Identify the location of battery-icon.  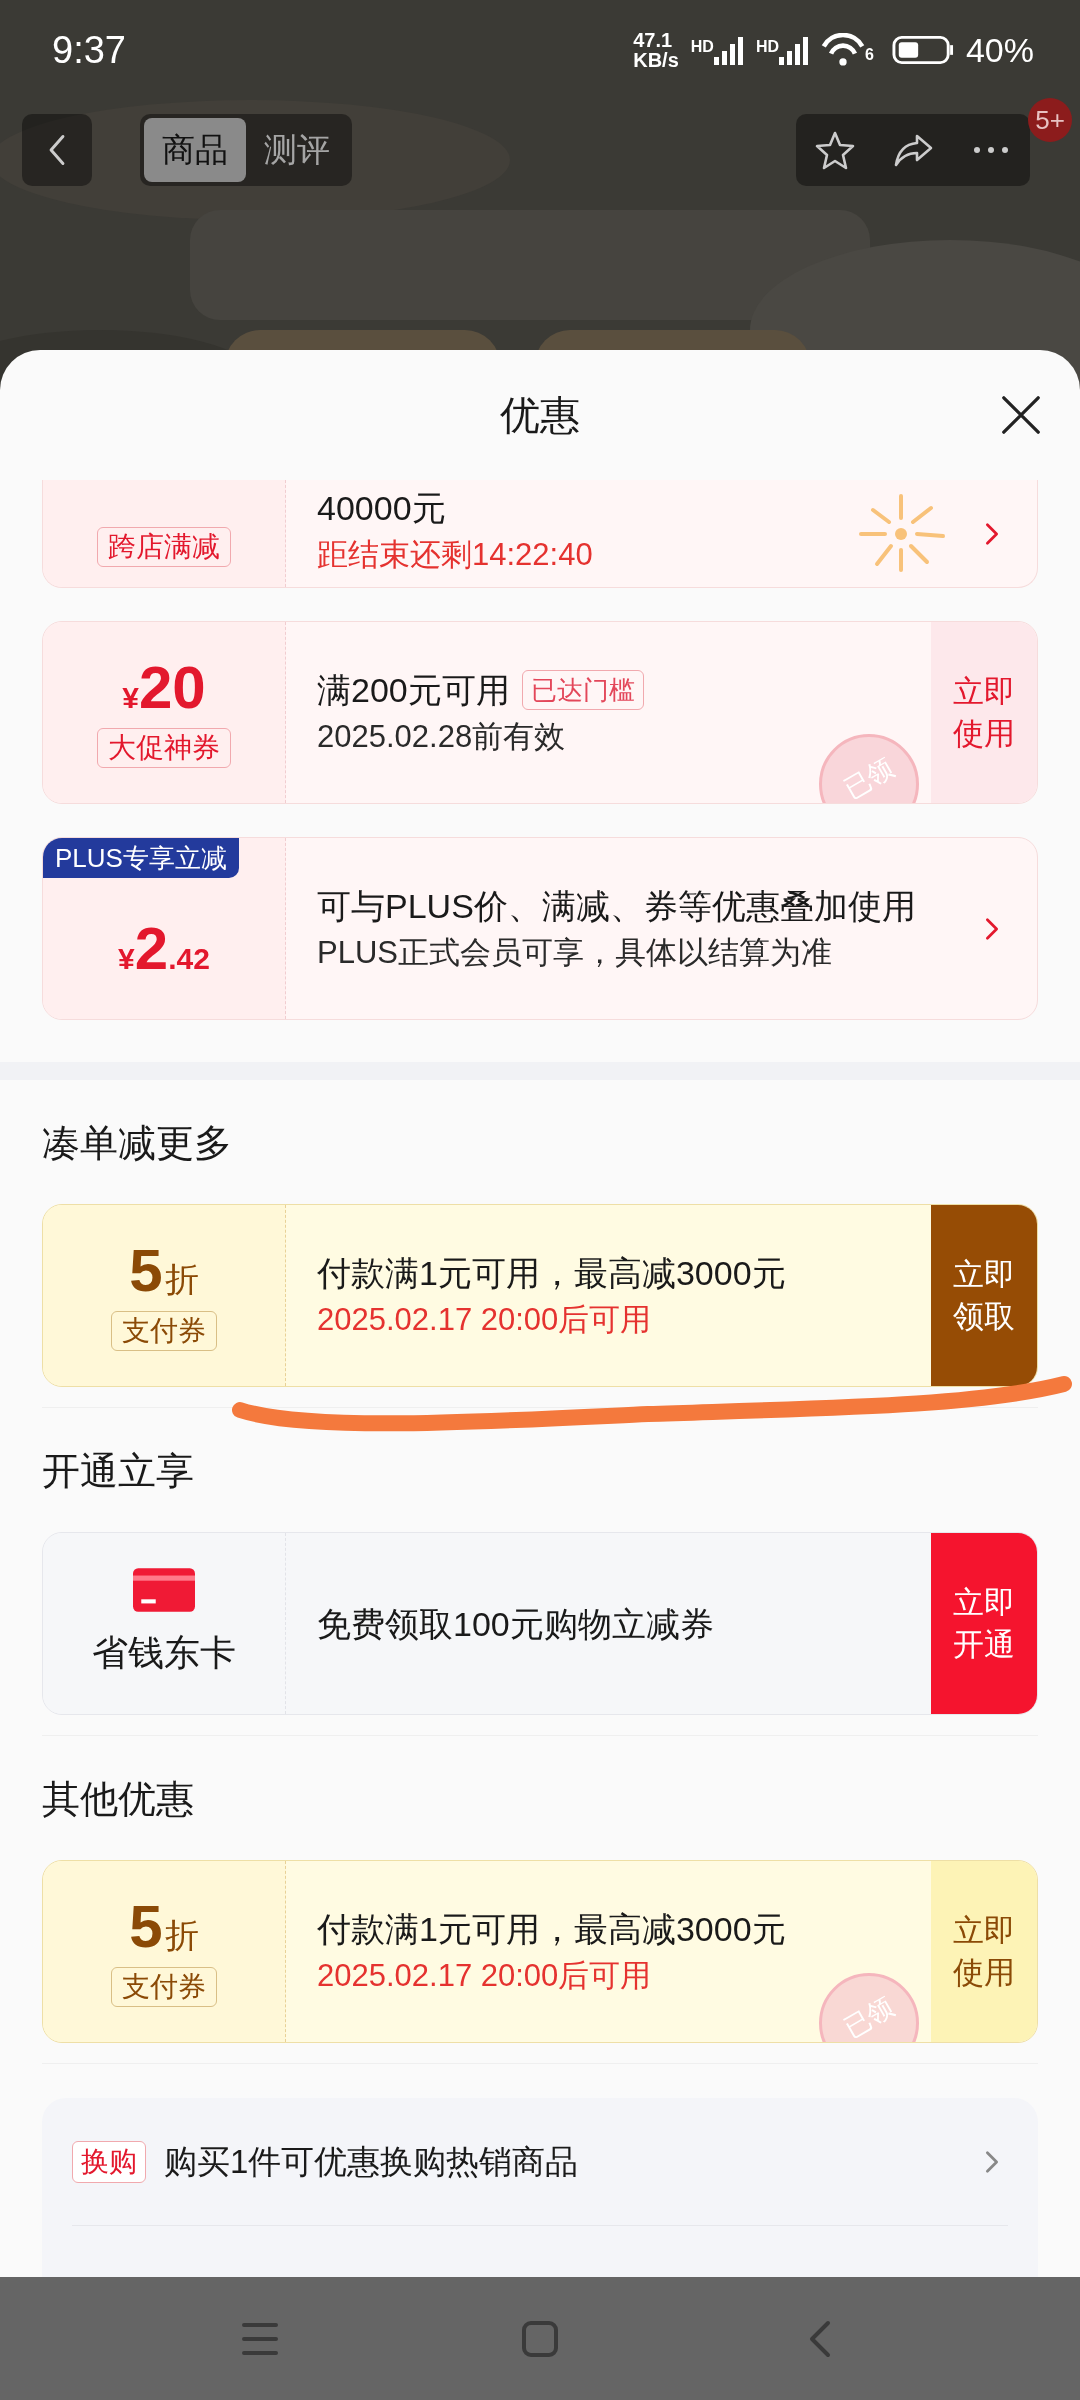
(922, 50).